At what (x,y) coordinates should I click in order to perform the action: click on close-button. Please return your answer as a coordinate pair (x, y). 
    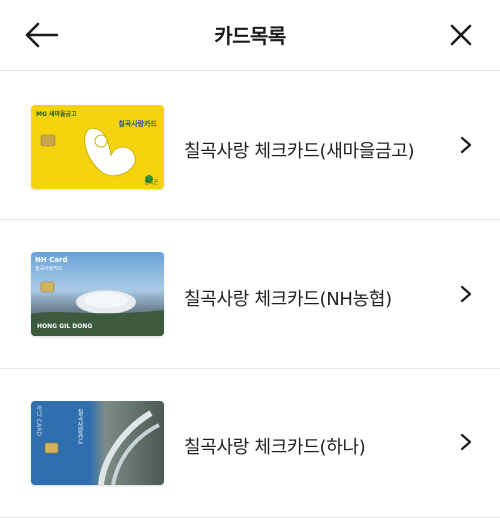
    Looking at the image, I should click on (461, 35).